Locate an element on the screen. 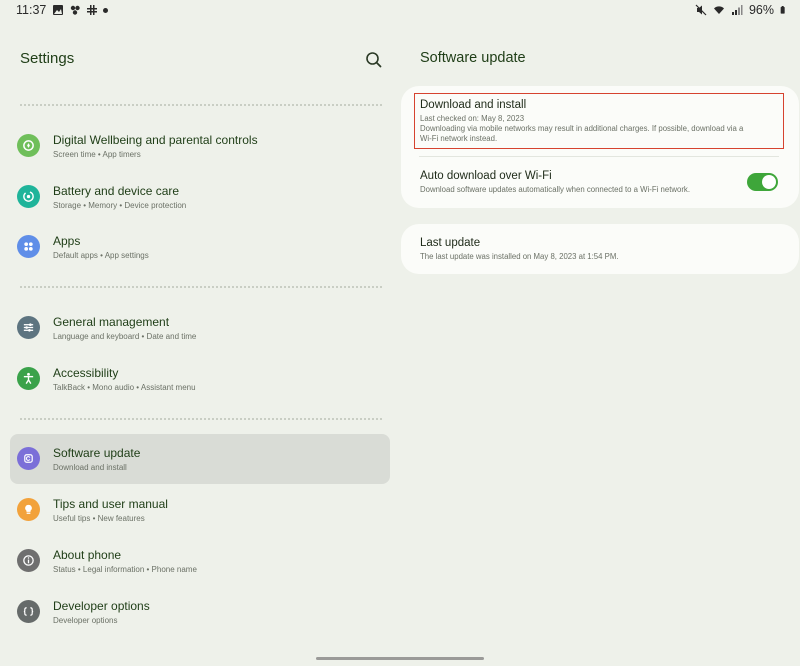  search-icon is located at coordinates (374, 60).